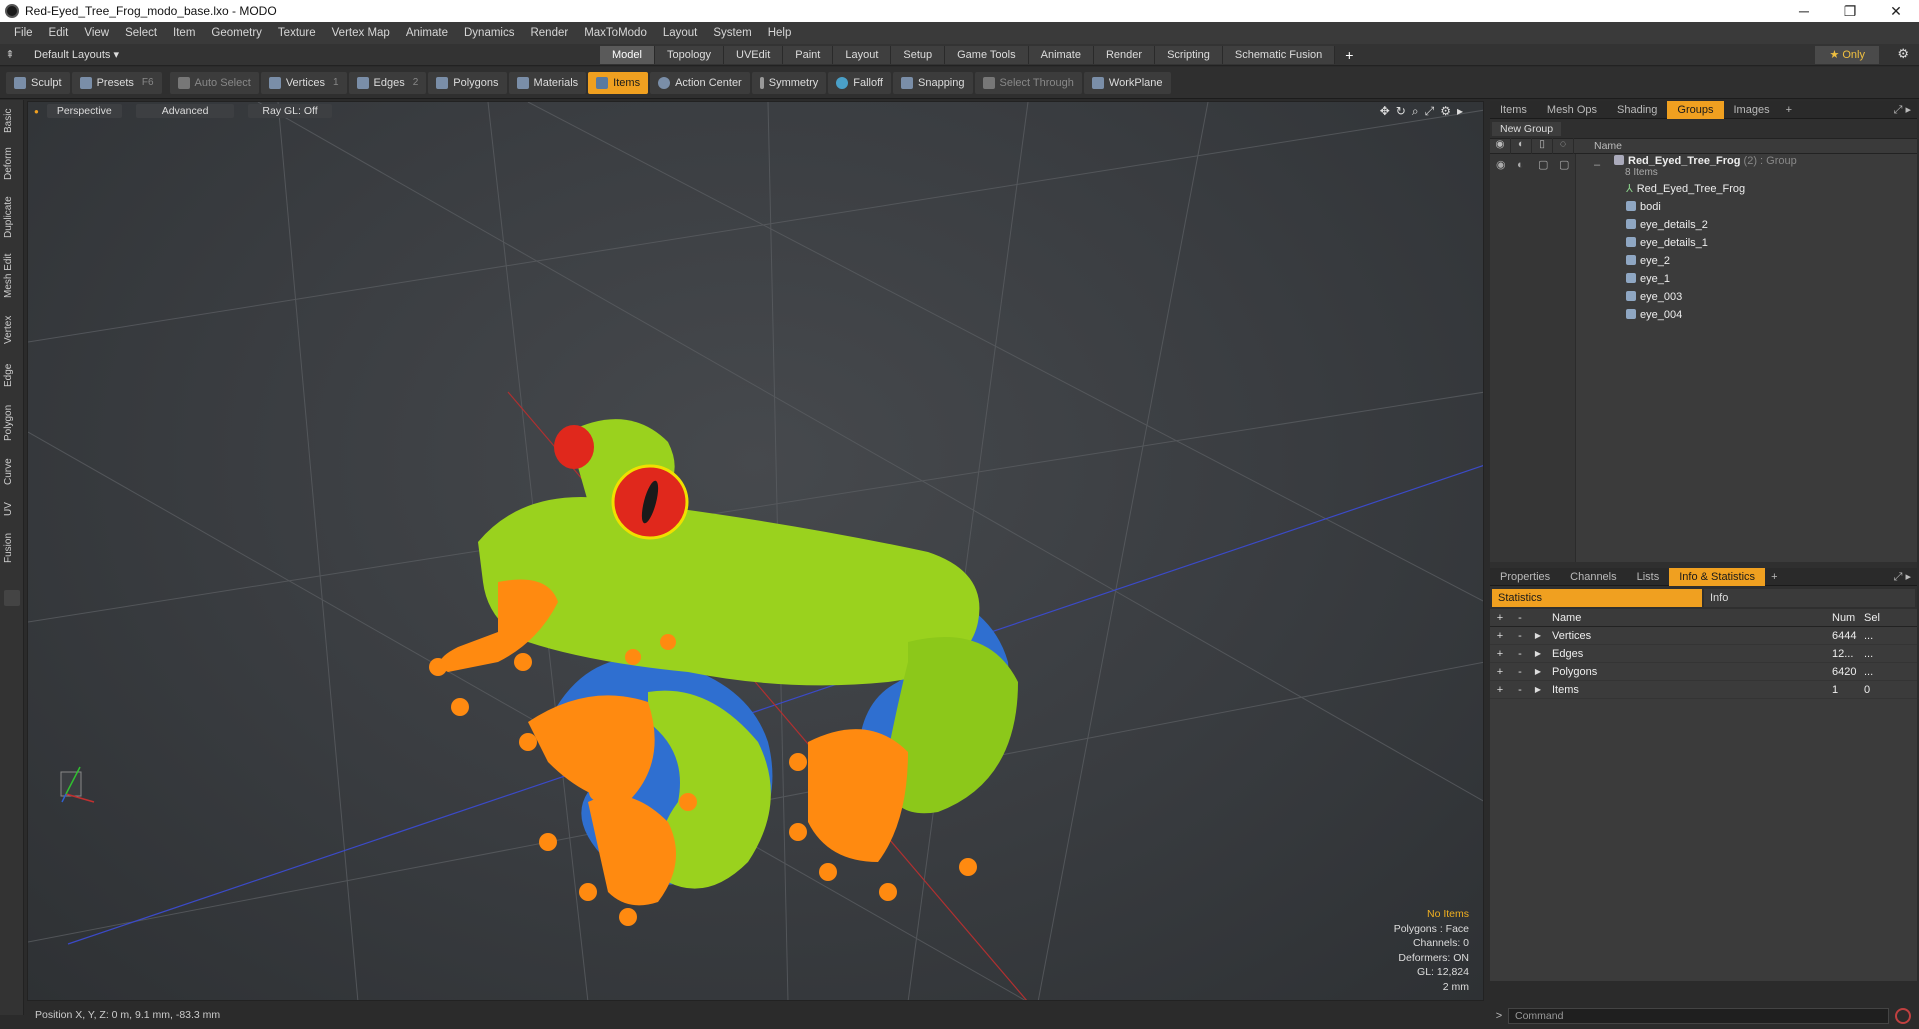 The image size is (1919, 1029). I want to click on maximize-button: ❐, so click(1850, 11).